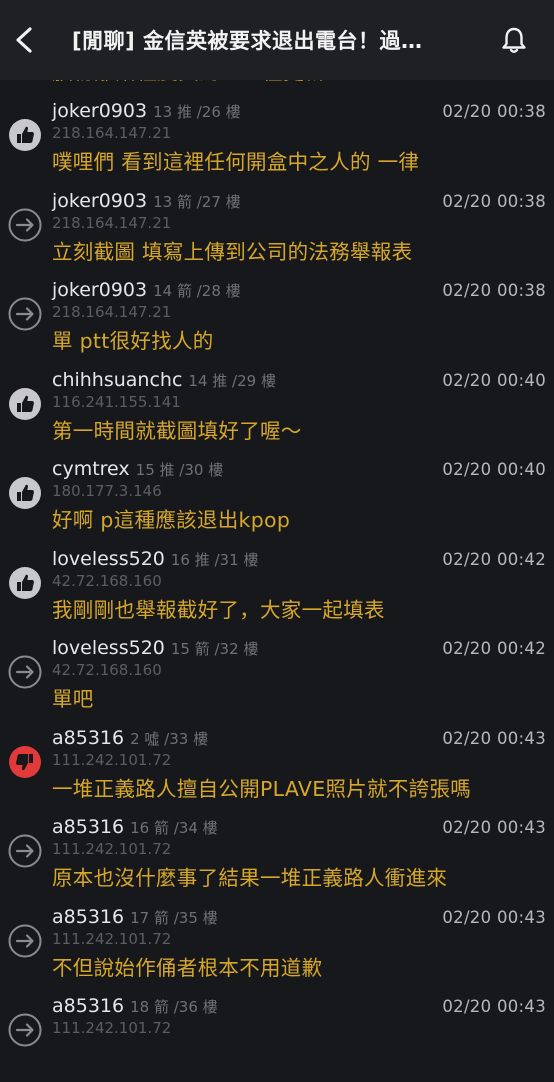 This screenshot has width=554, height=1082. Describe the element at coordinates (25, 762) in the screenshot. I see `boo-thumbs-down-icon` at that location.